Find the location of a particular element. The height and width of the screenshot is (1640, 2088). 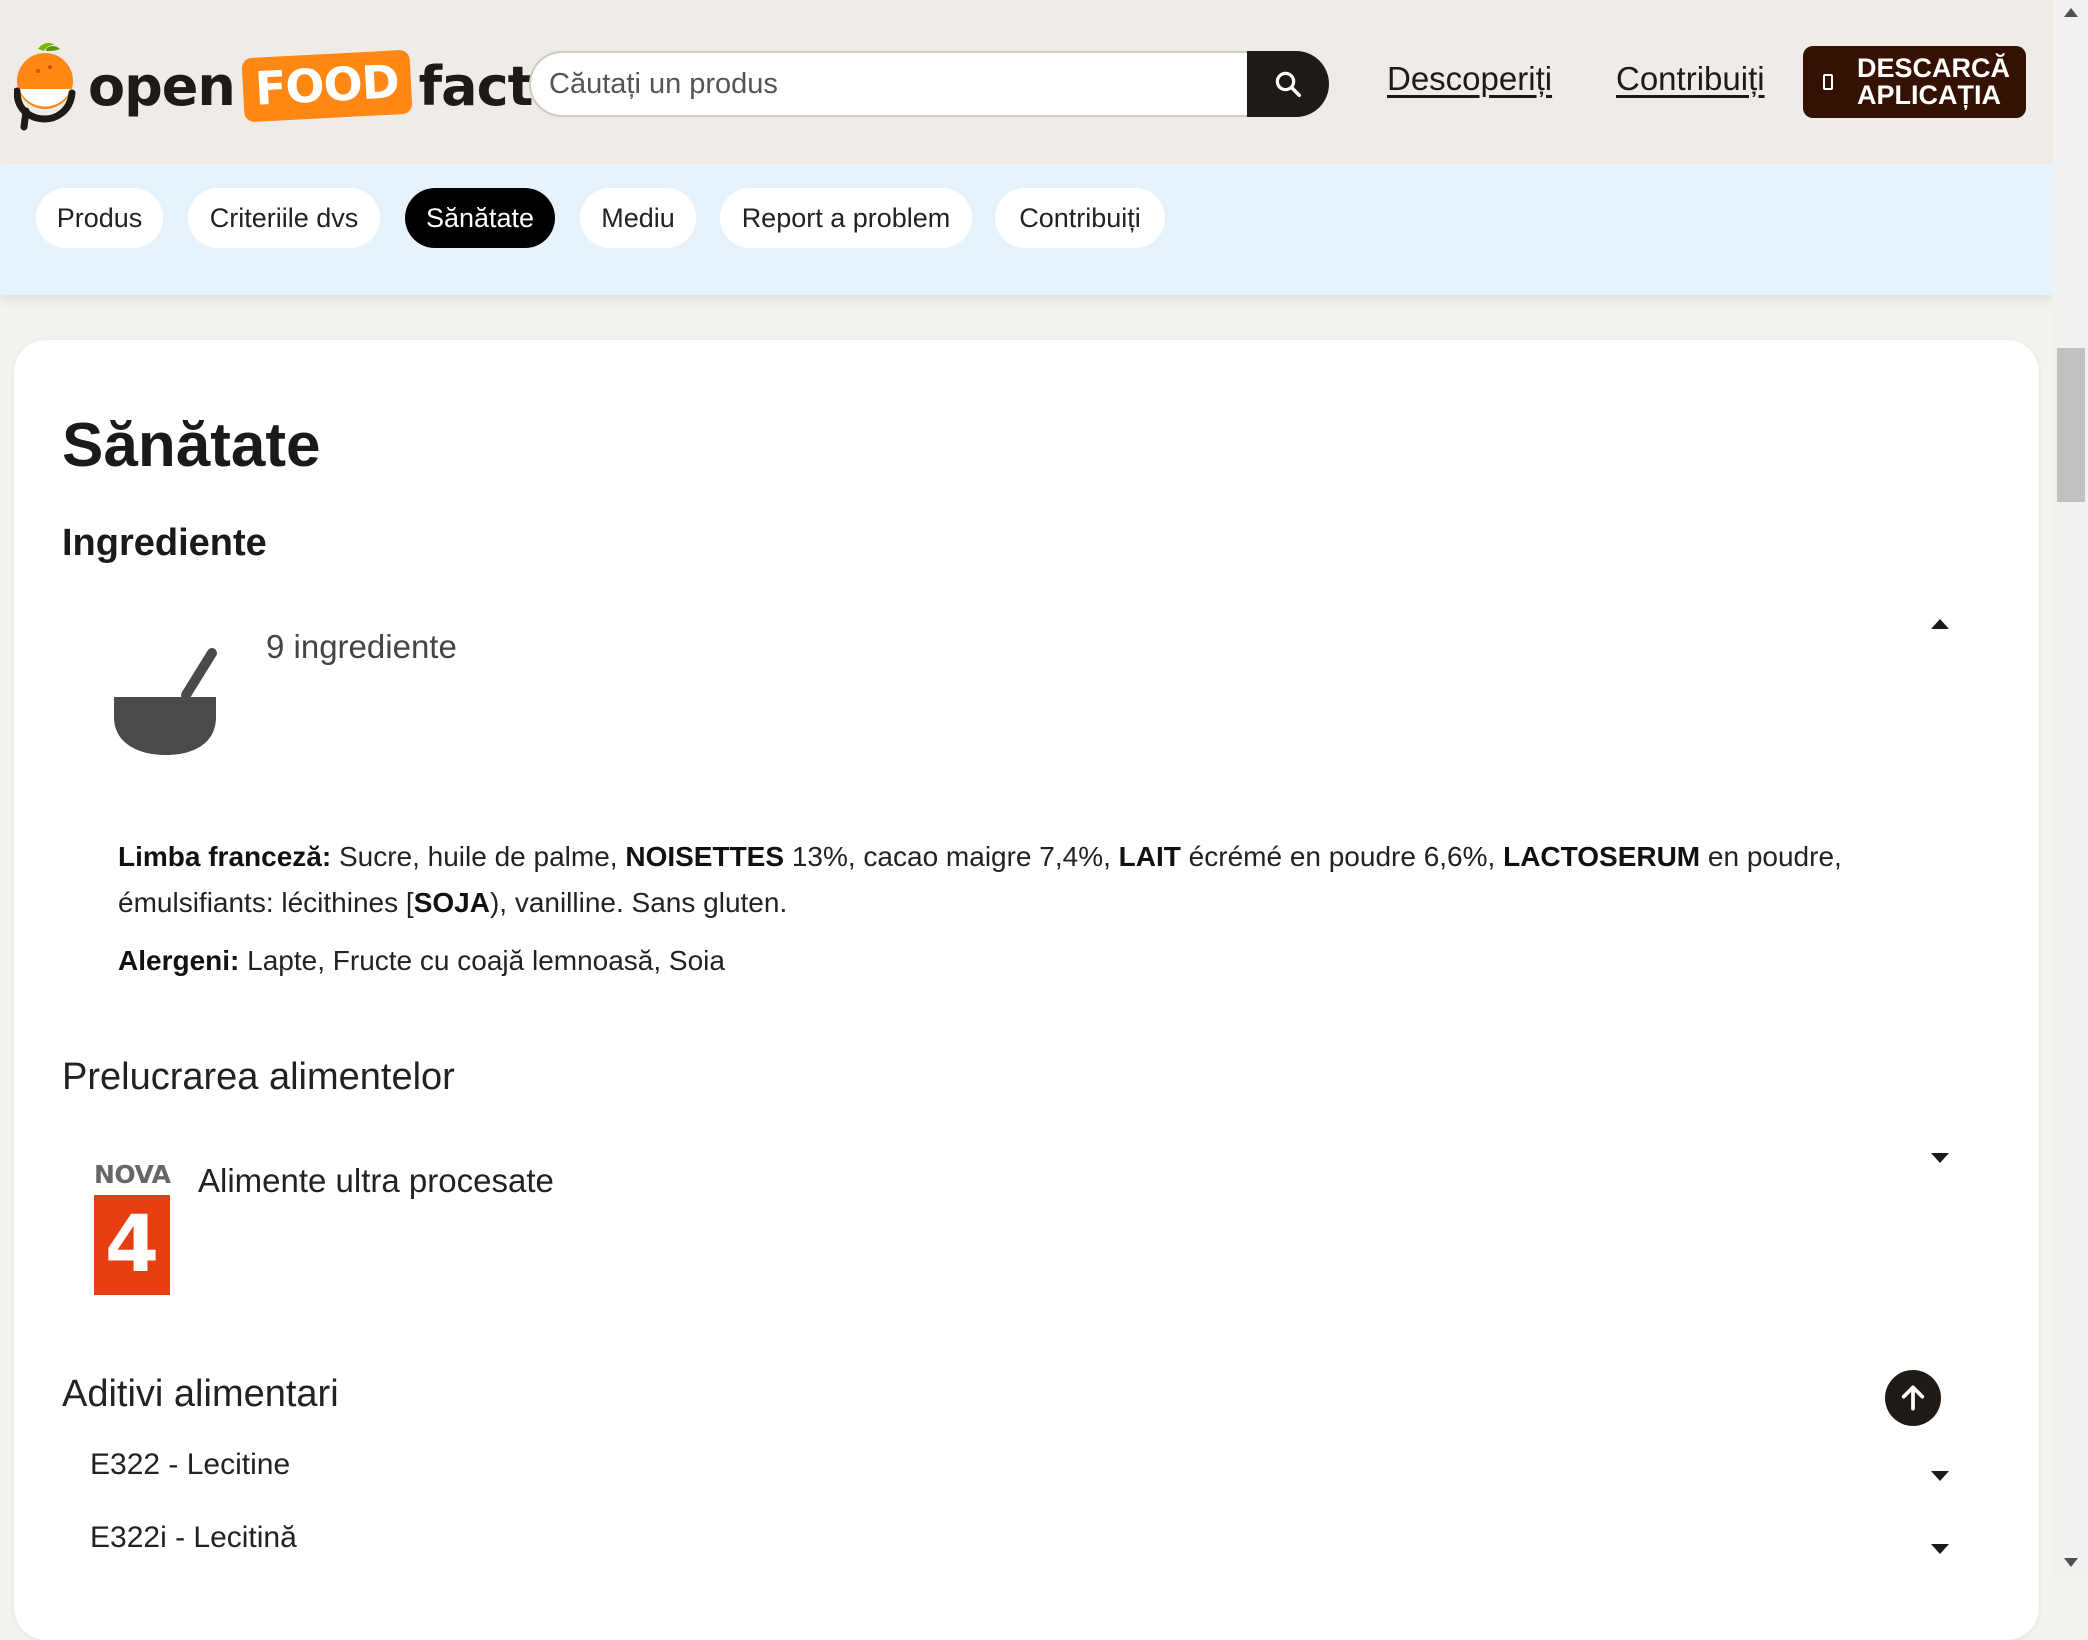

download-app-button: DESCARCĂ APLICAȚIA is located at coordinates (1914, 82).